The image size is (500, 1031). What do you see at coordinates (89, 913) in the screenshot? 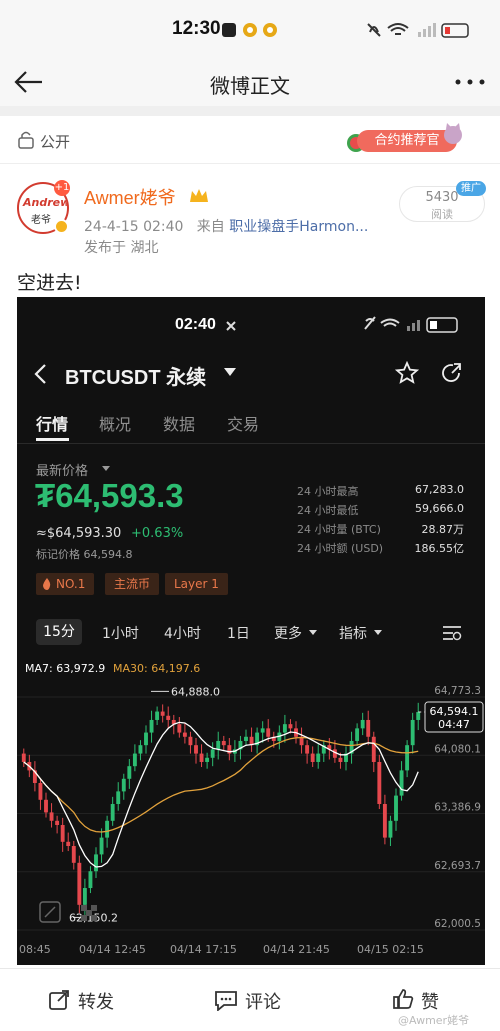
I see `okx-watermark-logo` at bounding box center [89, 913].